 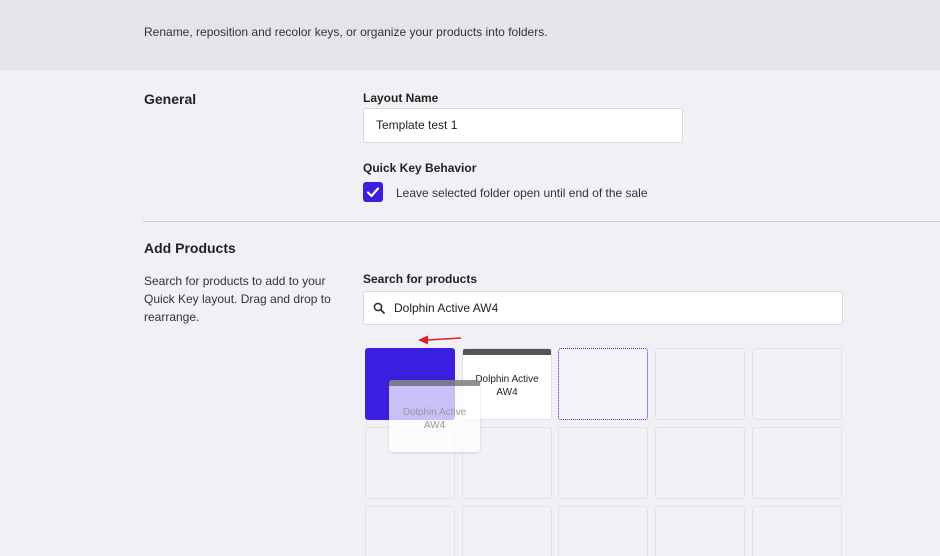 I want to click on section-divider, so click(x=541, y=221).